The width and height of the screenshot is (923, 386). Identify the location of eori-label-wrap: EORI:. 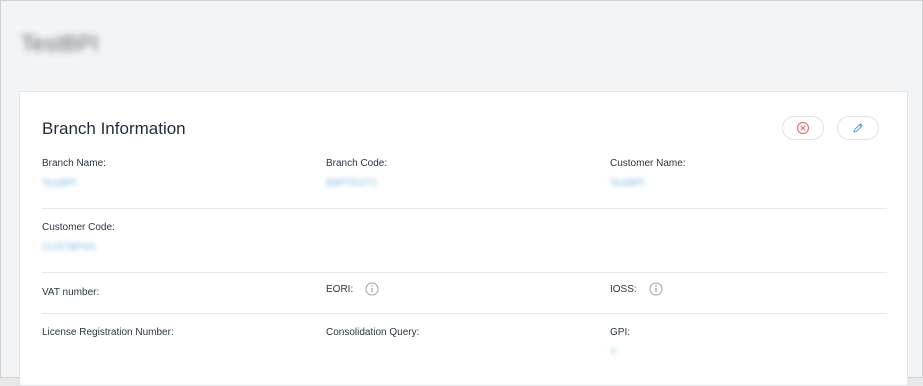
(352, 289).